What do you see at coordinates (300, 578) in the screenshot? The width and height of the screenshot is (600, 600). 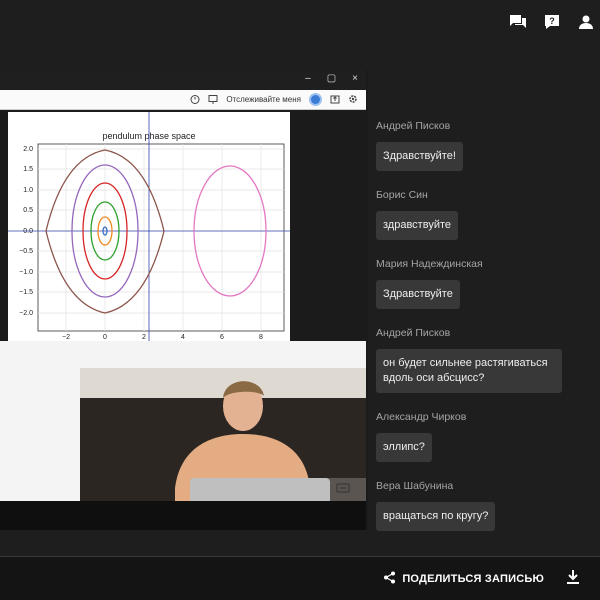 I see `bottom-bar: ПОДЕЛИТЬСЯ ЗАПИСЬЮ` at bounding box center [300, 578].